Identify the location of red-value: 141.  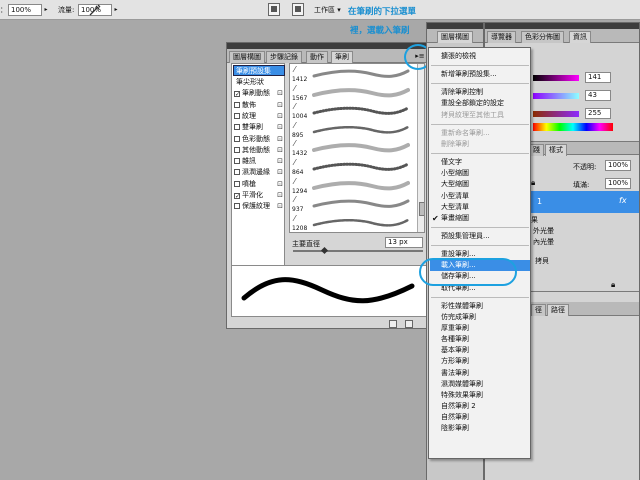
(598, 77).